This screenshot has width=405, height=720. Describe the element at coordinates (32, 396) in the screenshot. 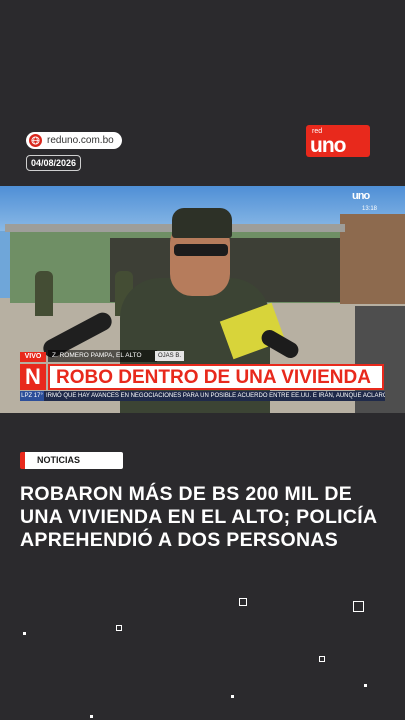

I see `ticker-tag: LPZ 17°` at that location.